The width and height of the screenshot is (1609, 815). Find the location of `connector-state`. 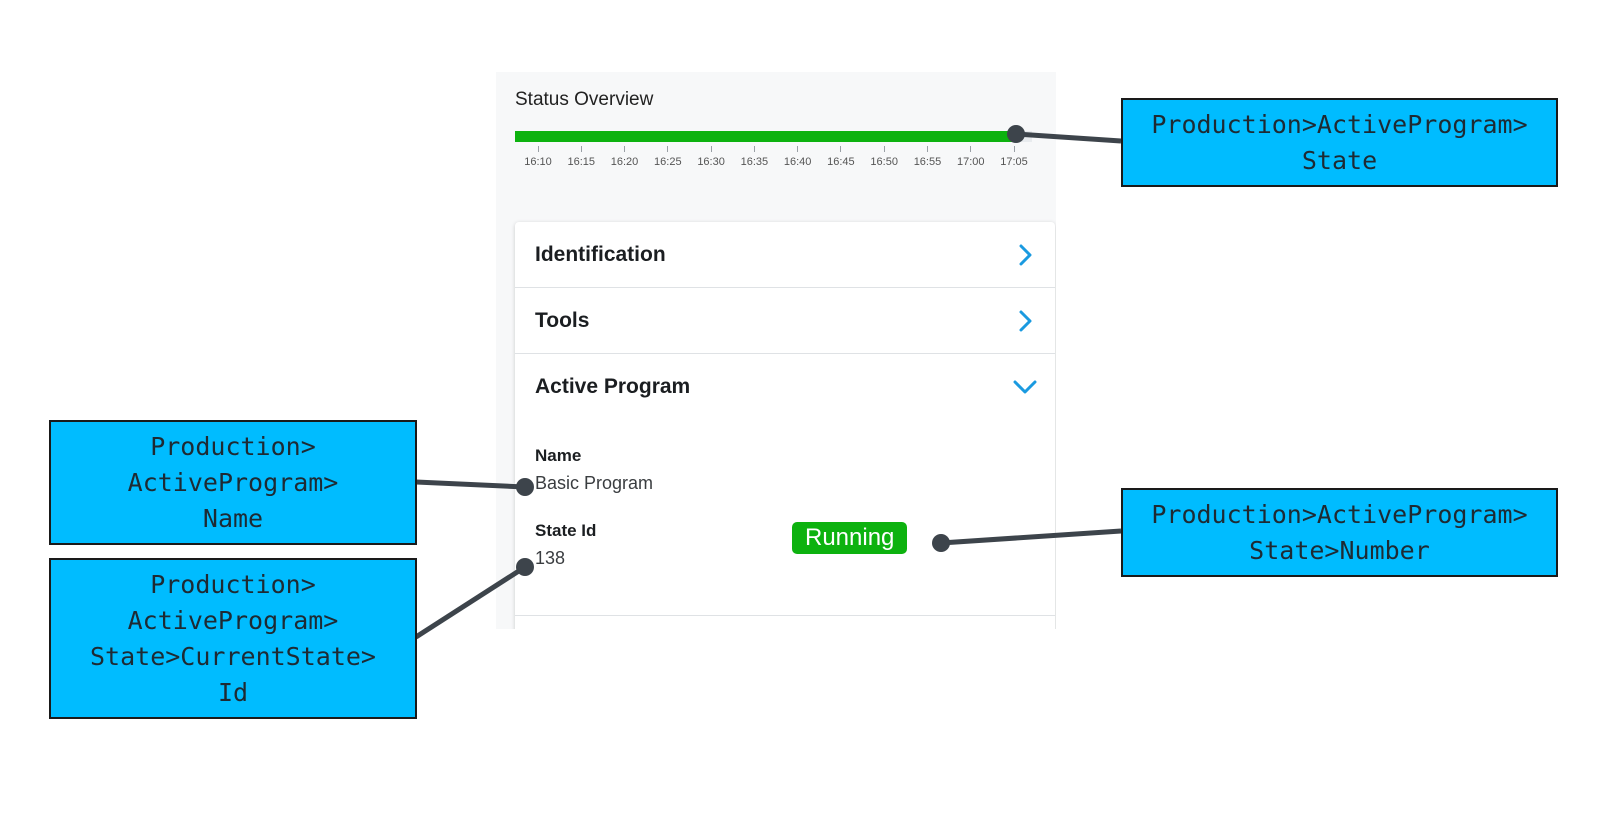

connector-state is located at coordinates (1068, 137).